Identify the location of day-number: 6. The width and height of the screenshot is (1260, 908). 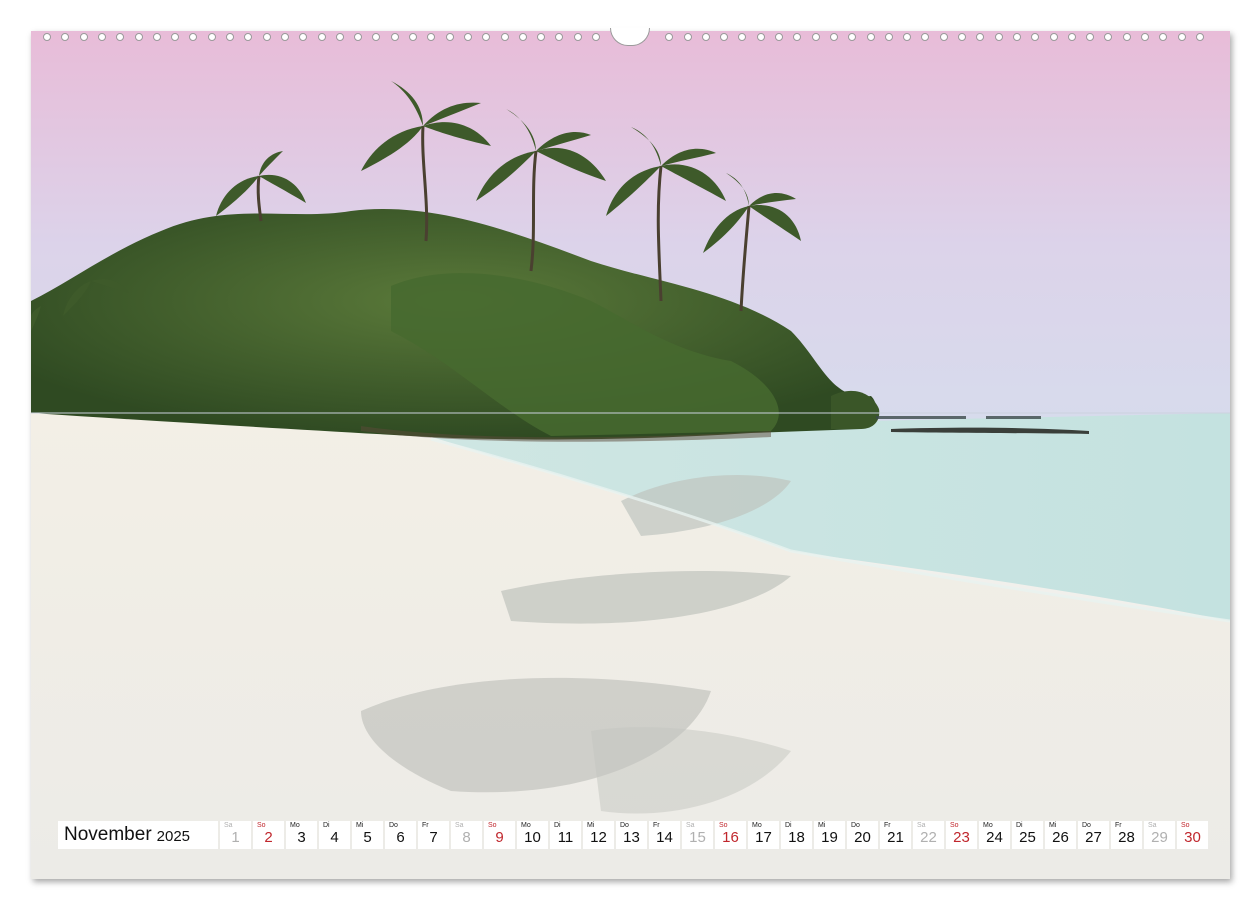
(400, 837).